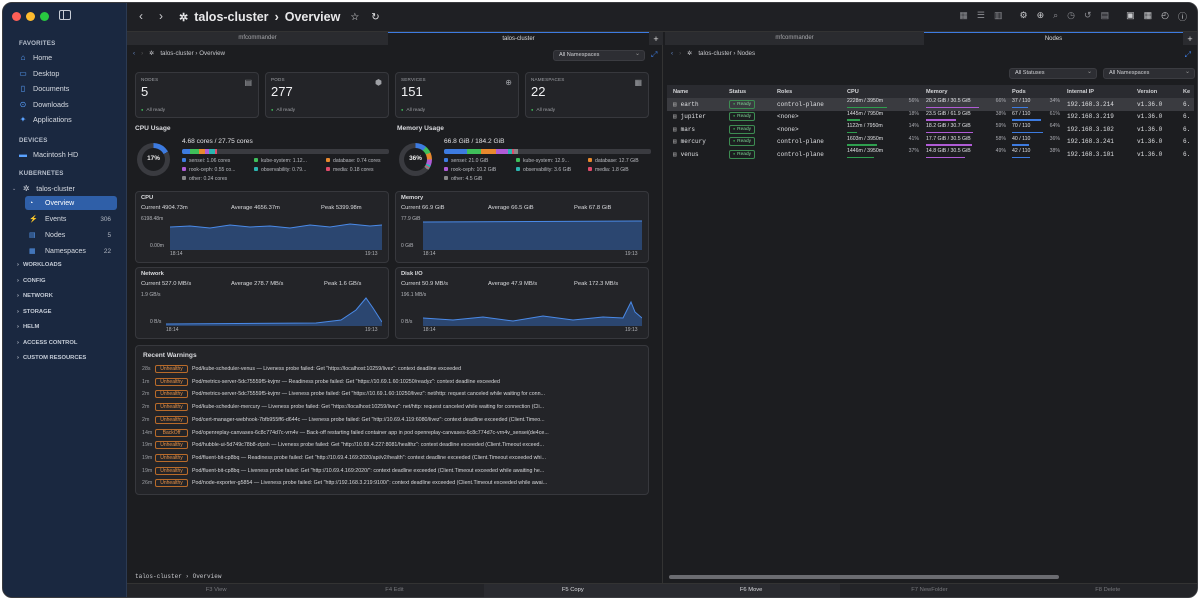 Image resolution: width=1200 pixels, height=600 pixels. I want to click on node-cpu-cell: 2228m / 3950m 56%, so click(880, 104).